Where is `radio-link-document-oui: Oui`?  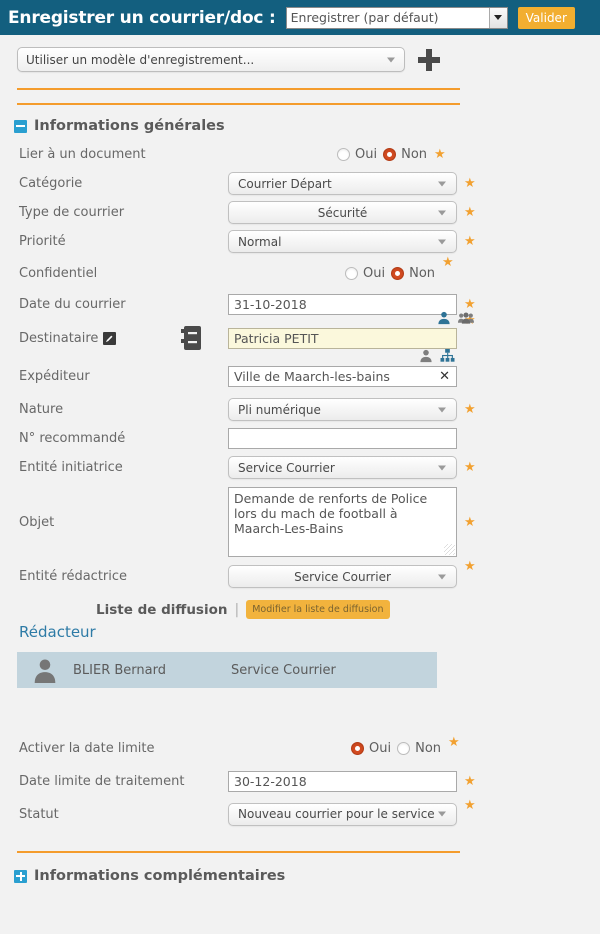
radio-link-document-oui: Oui is located at coordinates (357, 154).